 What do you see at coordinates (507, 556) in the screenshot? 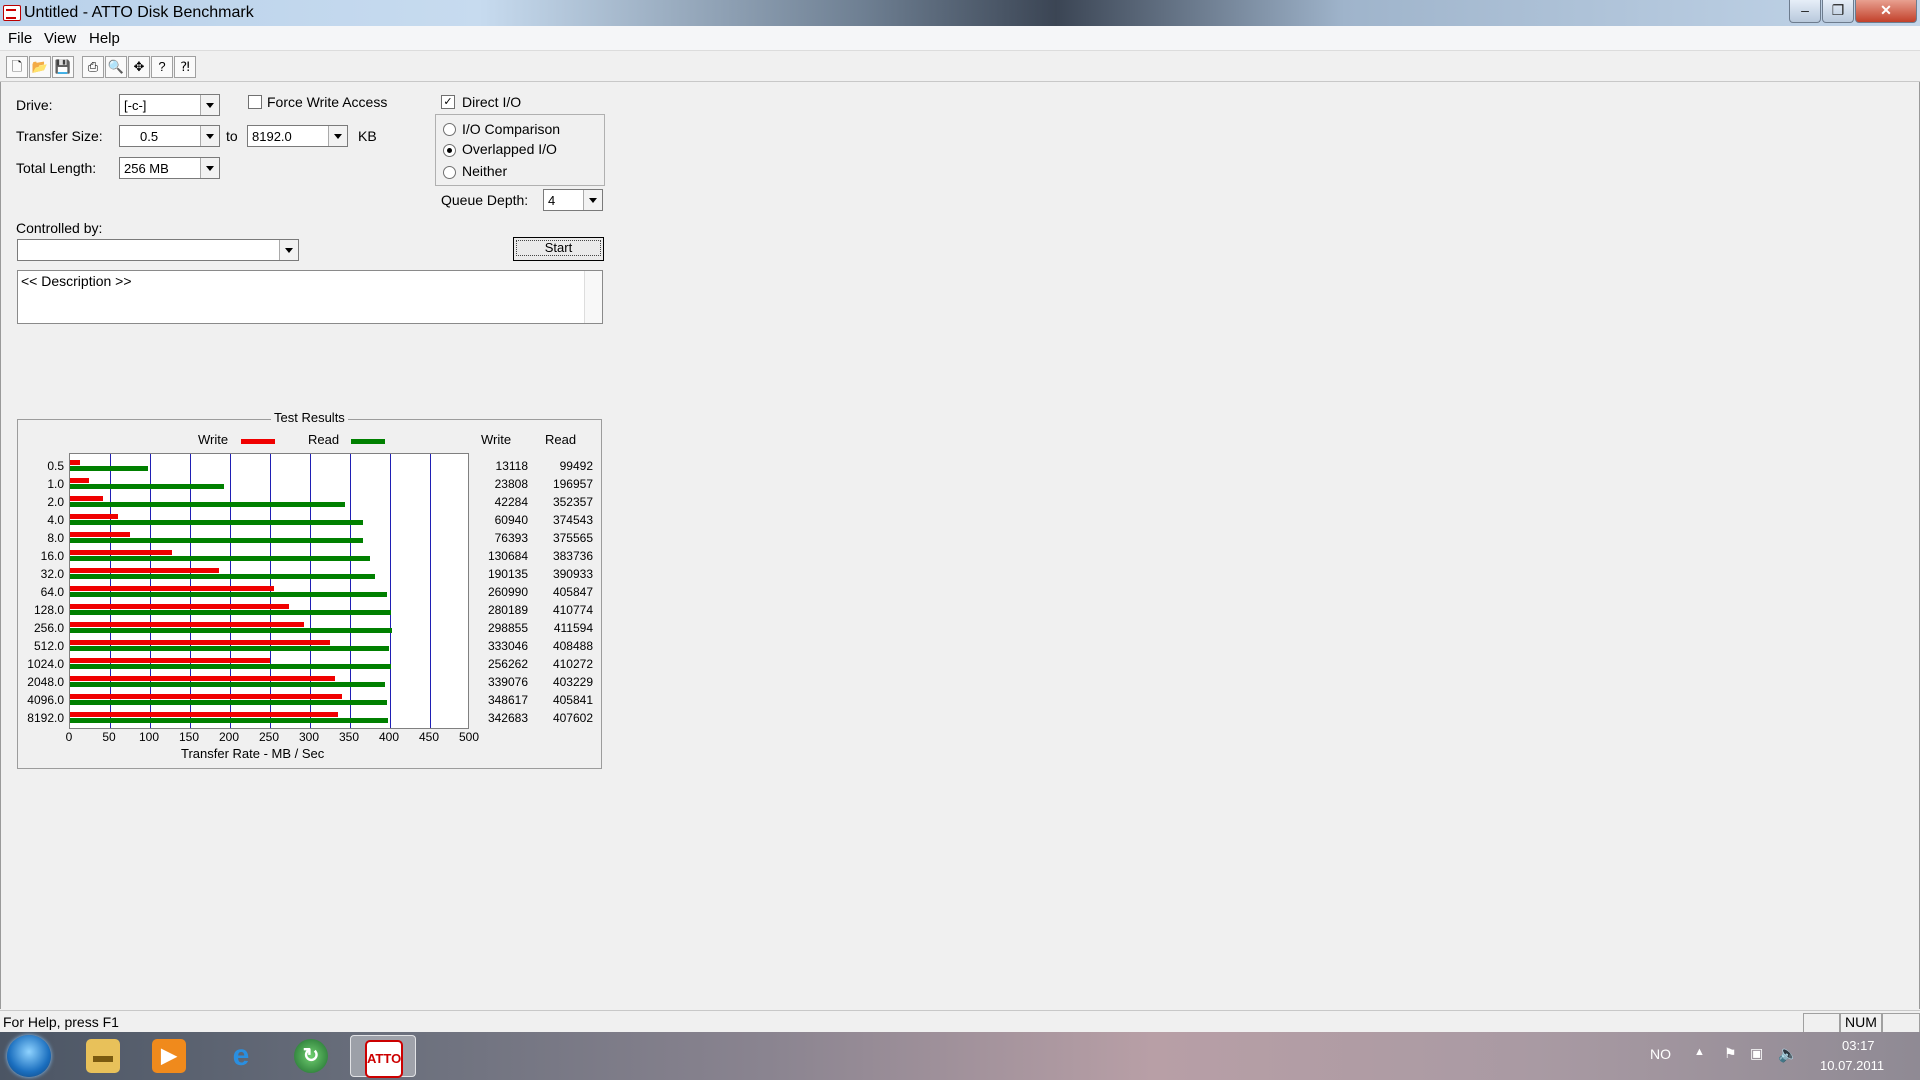
I see `write-value: 130684` at bounding box center [507, 556].